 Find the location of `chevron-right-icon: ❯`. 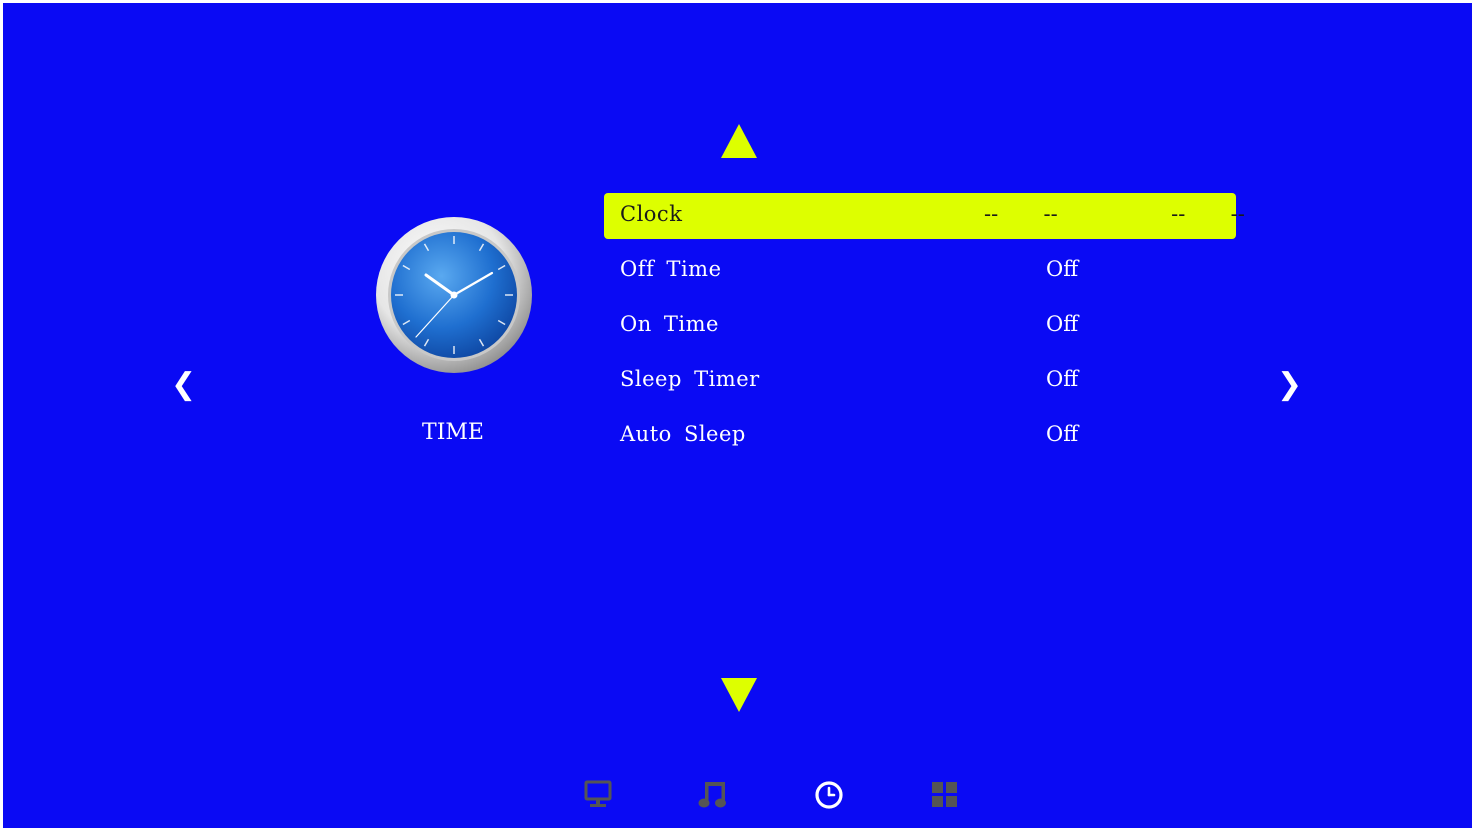

chevron-right-icon: ❯ is located at coordinates (1289, 385).